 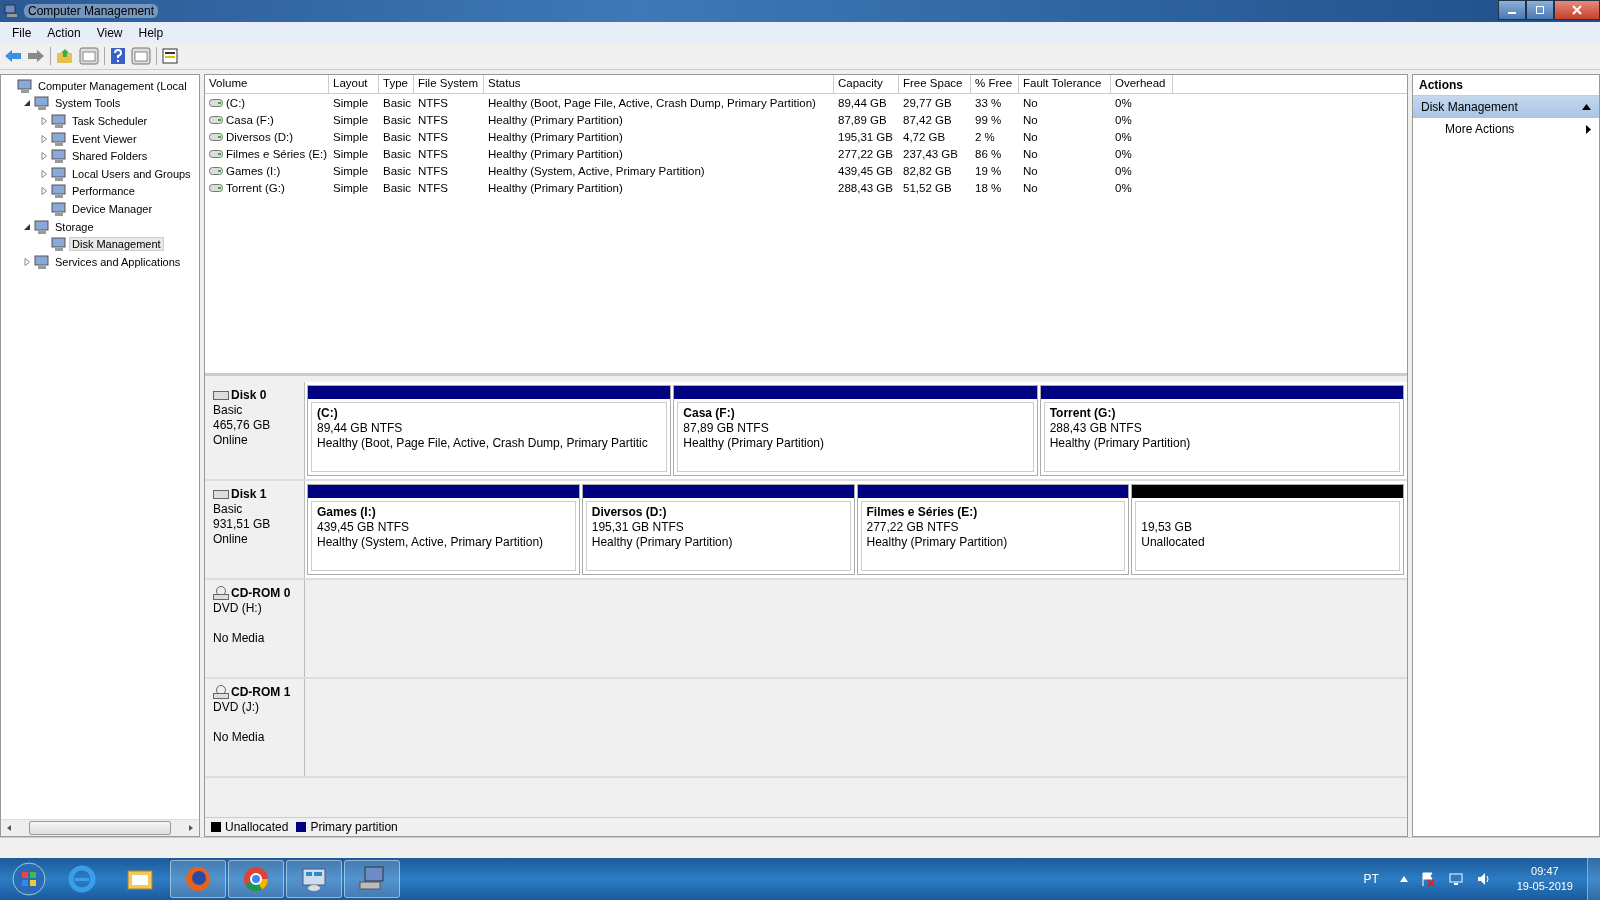 I want to click on partition: Filmes e Séries (E:) 277,22 GB NTFS Healthy (Primary Partition), so click(x=993, y=529).